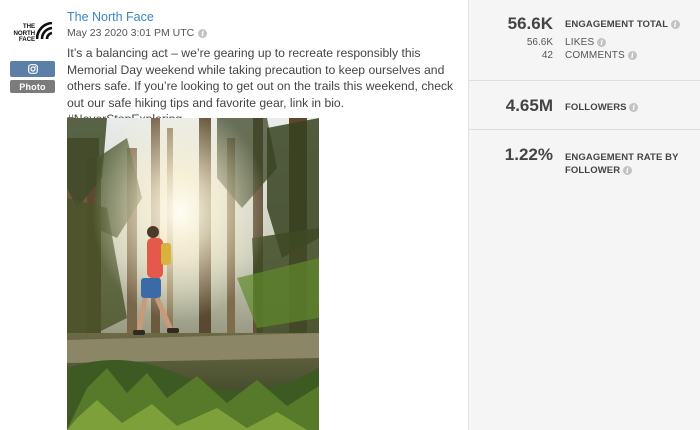 The image size is (700, 430). Describe the element at coordinates (131, 33) in the screenshot. I see `post-date-text: May 23 2020 3:01 PM UTC` at that location.